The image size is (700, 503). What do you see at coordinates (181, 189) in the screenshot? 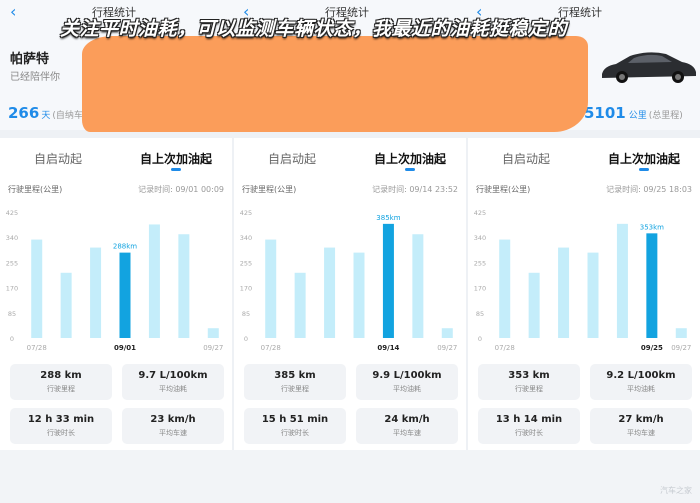
I see `record-time: 记录时间: 09/01 00:09` at bounding box center [181, 189].